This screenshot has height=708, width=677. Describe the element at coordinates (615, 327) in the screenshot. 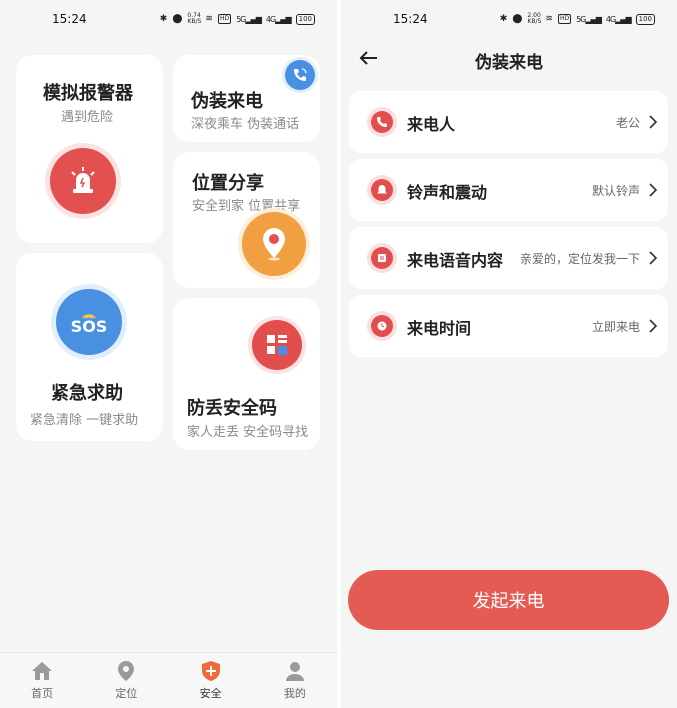

I see `call-time-value: 立即来电` at that location.